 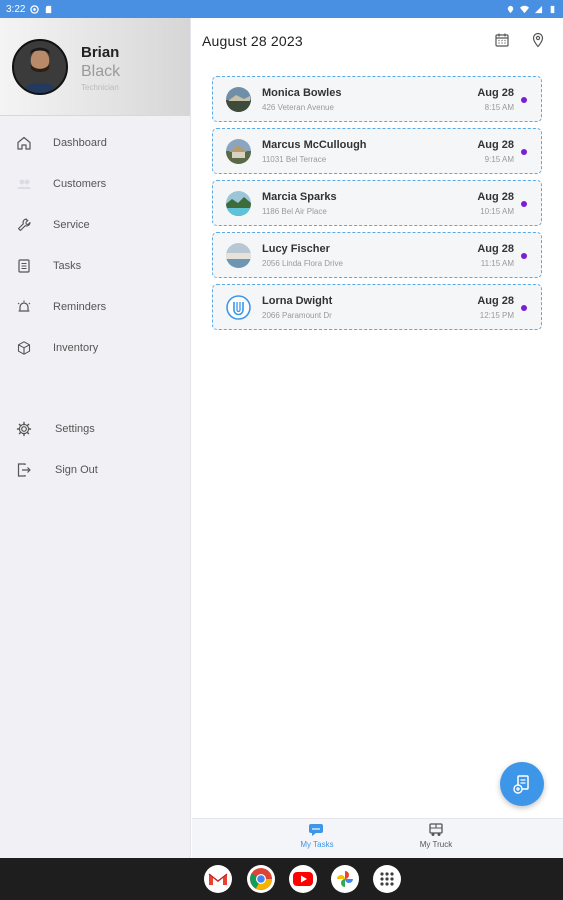 I want to click on sidebar-item-label: Service, so click(x=71, y=225).